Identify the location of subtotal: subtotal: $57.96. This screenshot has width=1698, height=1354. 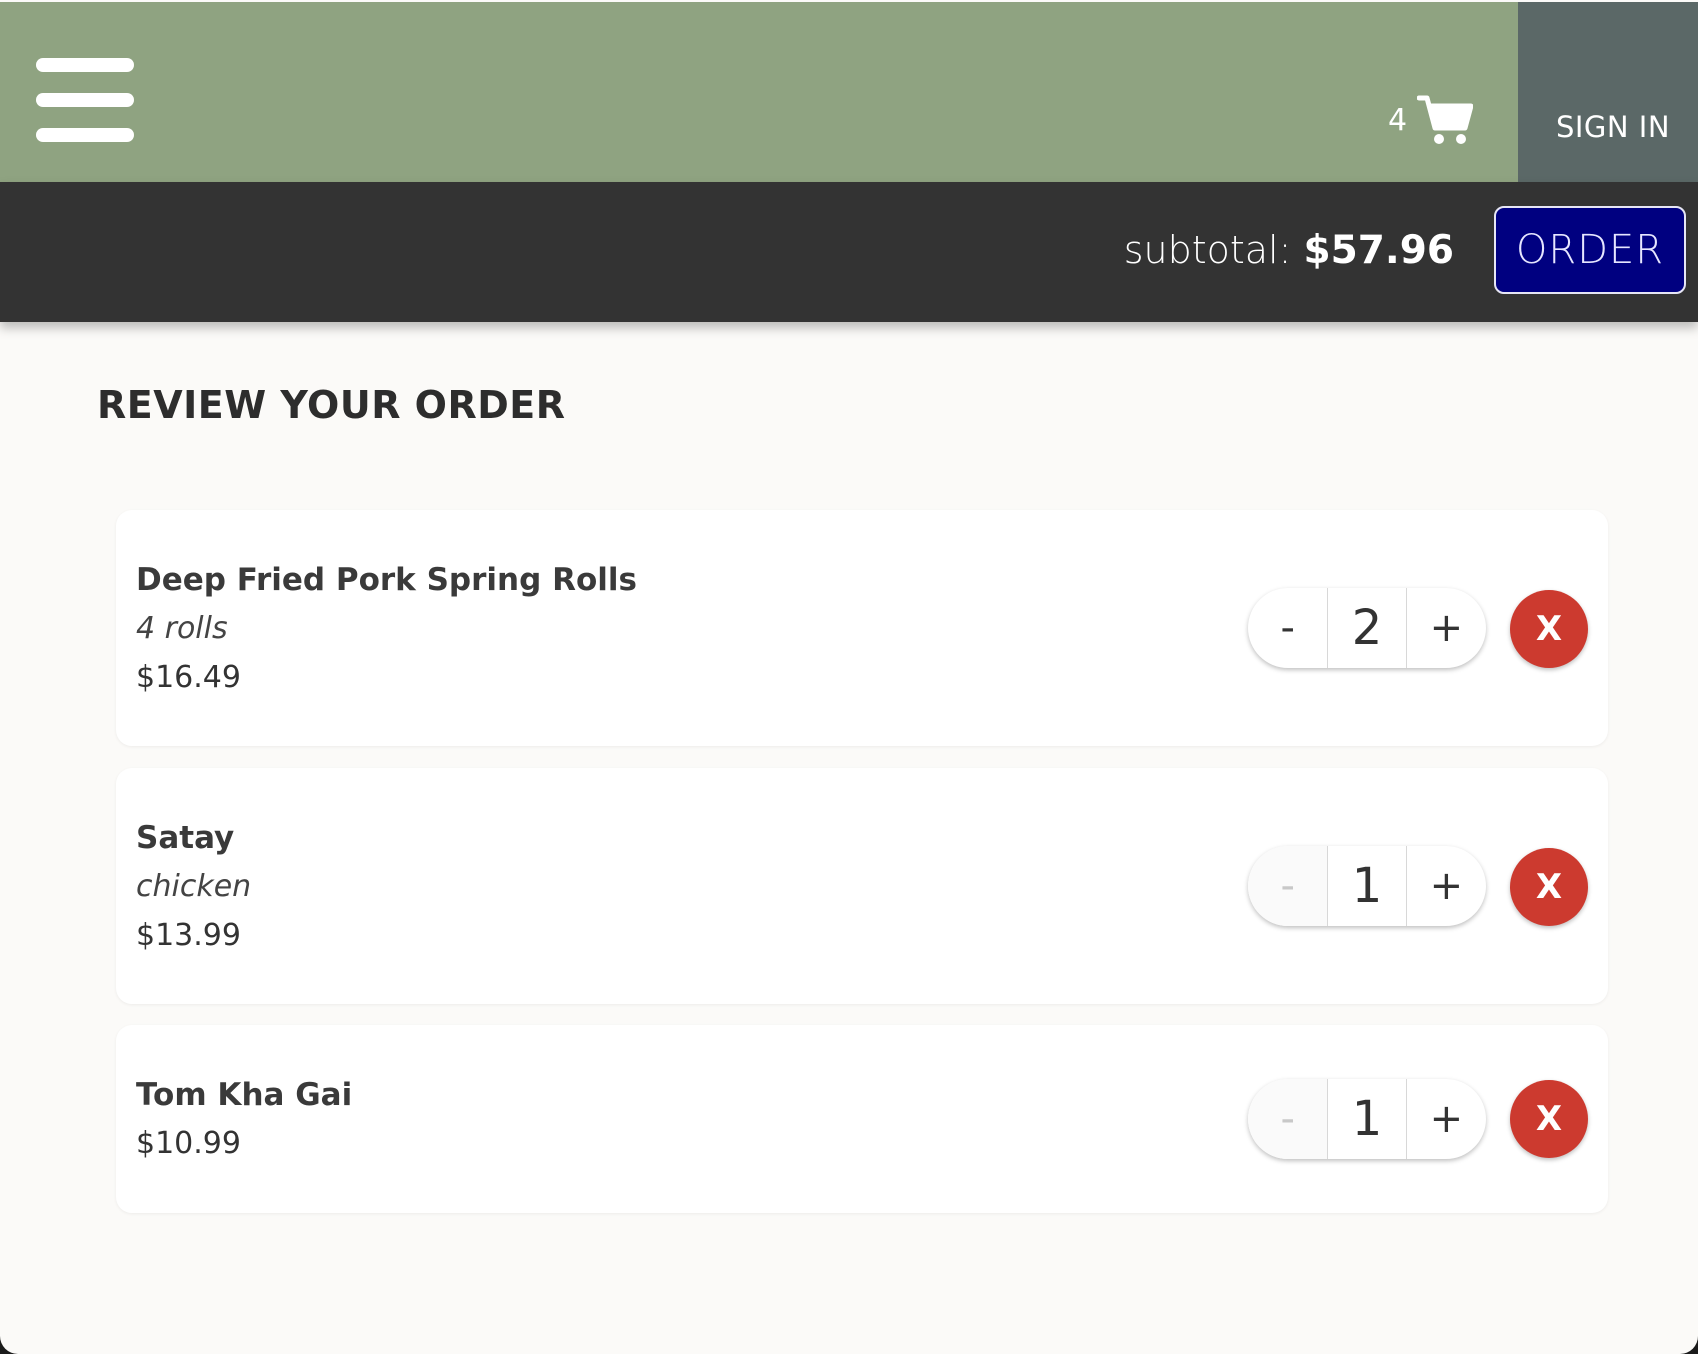
(1289, 250).